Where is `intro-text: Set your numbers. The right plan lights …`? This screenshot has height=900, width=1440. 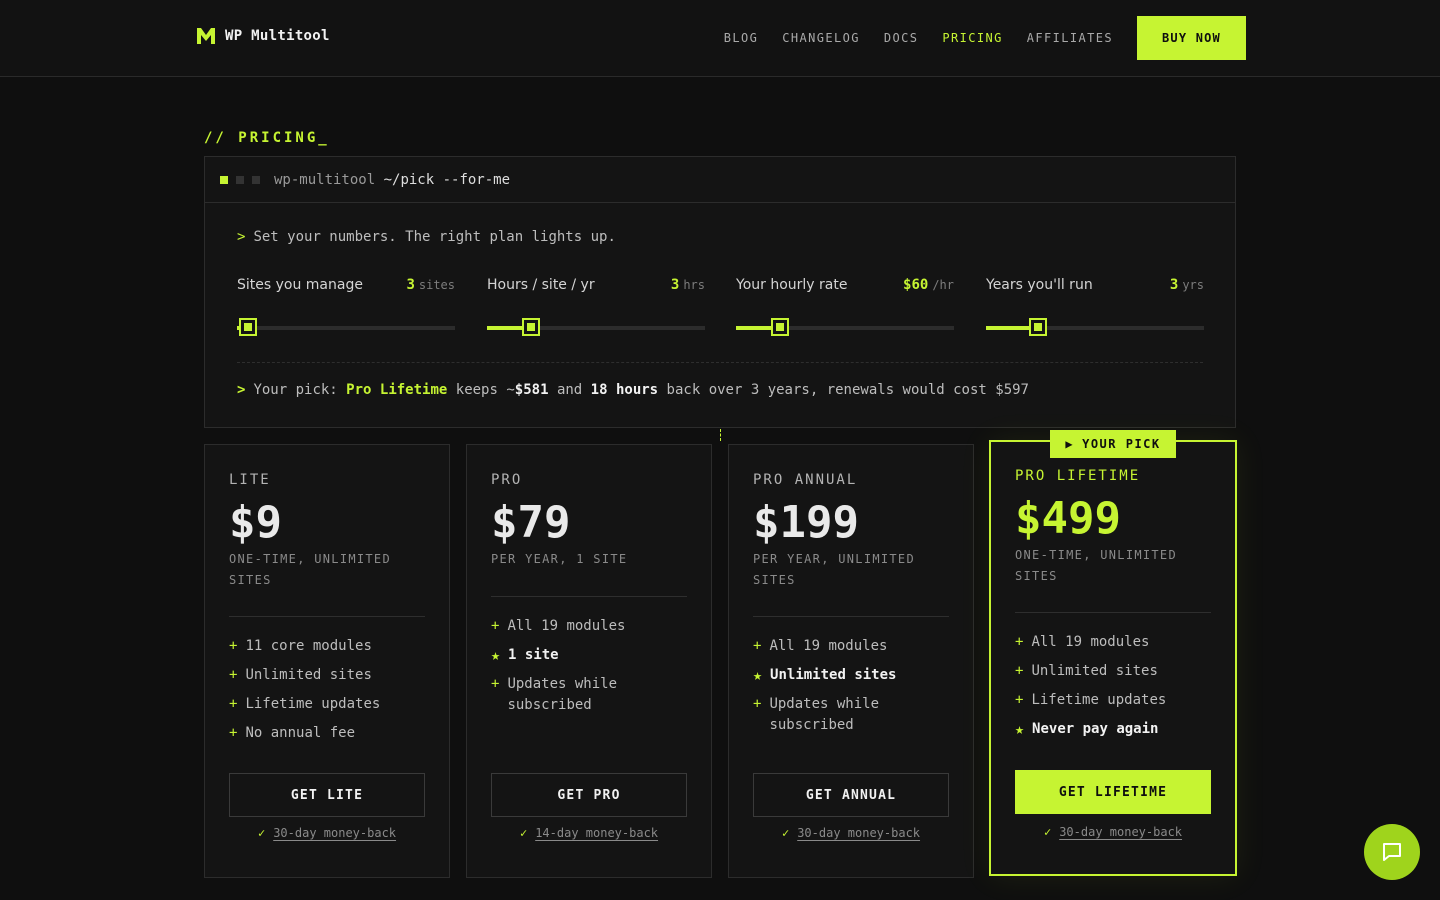
intro-text: Set your numbers. The right plan lights … is located at coordinates (434, 237).